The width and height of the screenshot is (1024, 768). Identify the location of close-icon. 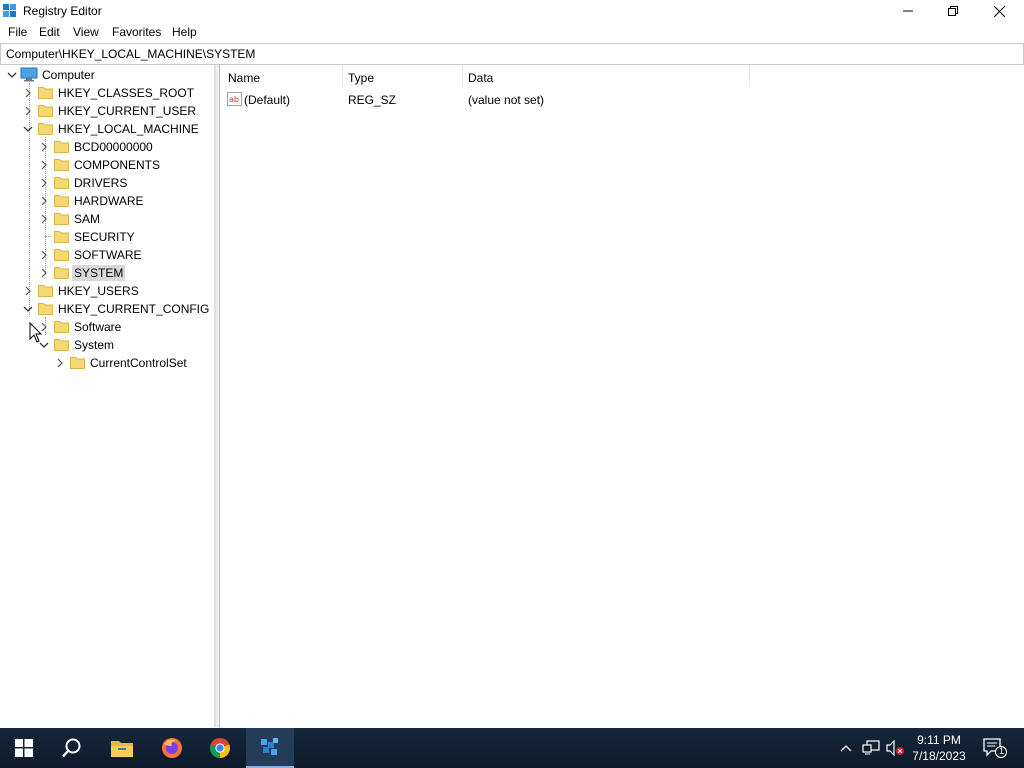
(999, 11).